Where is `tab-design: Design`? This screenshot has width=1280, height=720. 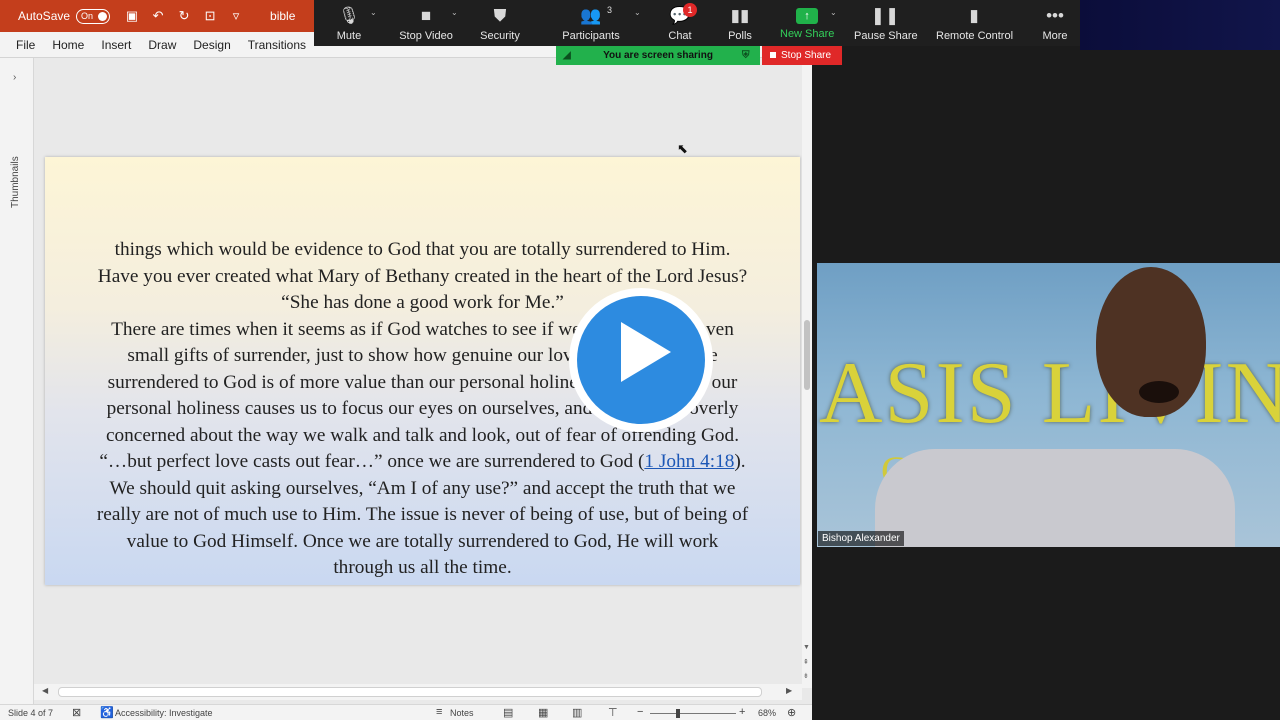
tab-design: Design is located at coordinates (211, 45).